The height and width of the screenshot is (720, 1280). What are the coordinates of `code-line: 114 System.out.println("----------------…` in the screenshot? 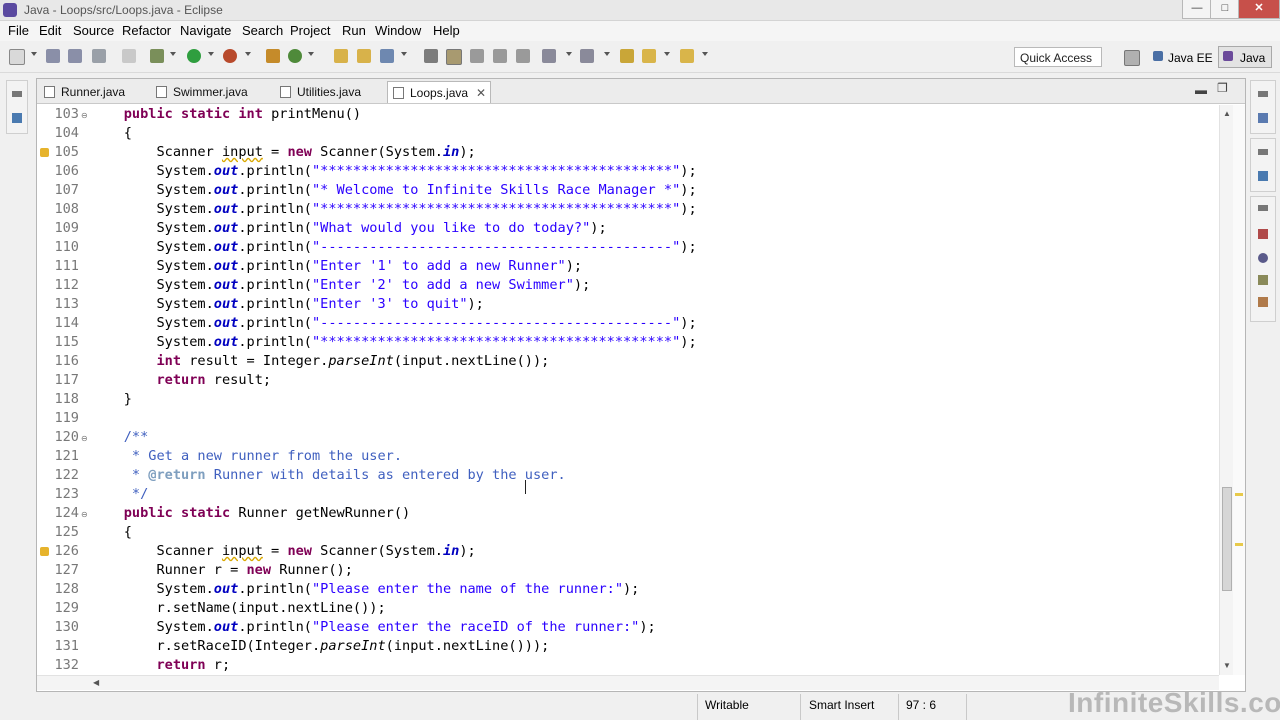 It's located at (627, 323).